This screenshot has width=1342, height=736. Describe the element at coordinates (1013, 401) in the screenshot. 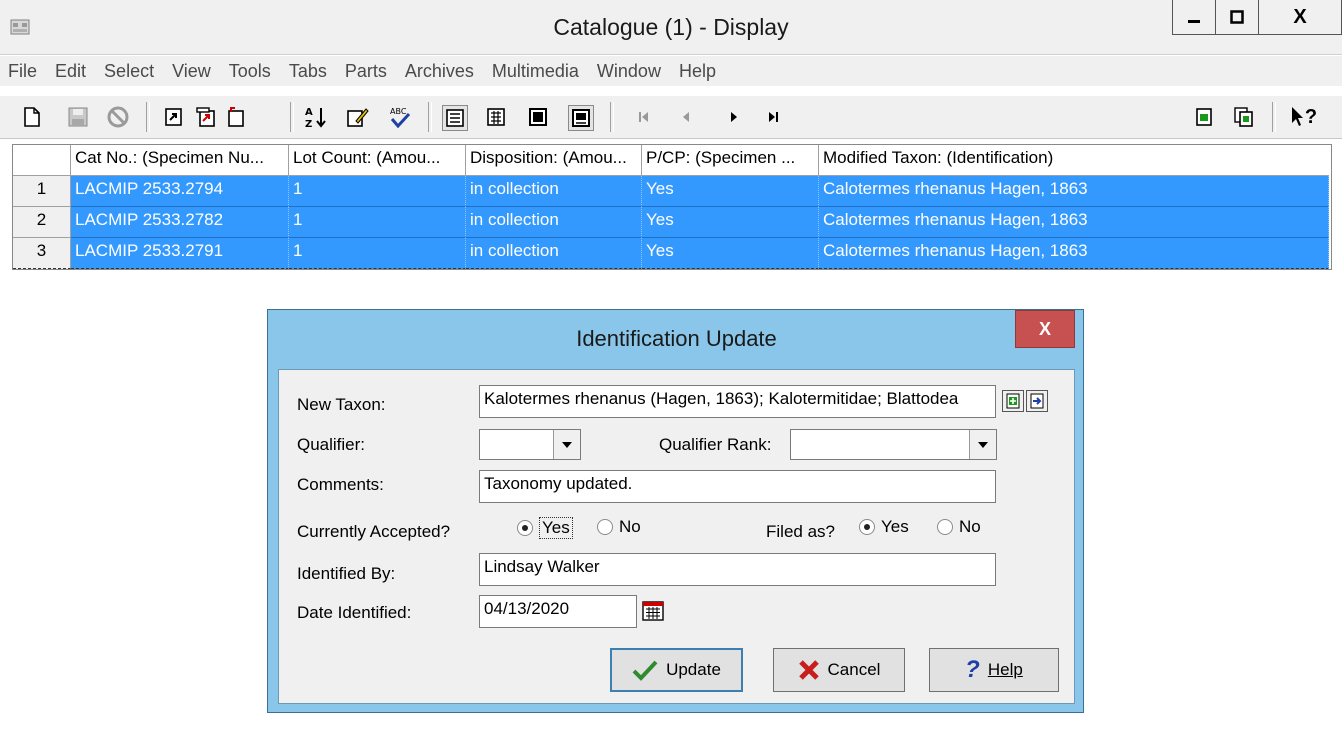

I see `add-taxon-button` at that location.